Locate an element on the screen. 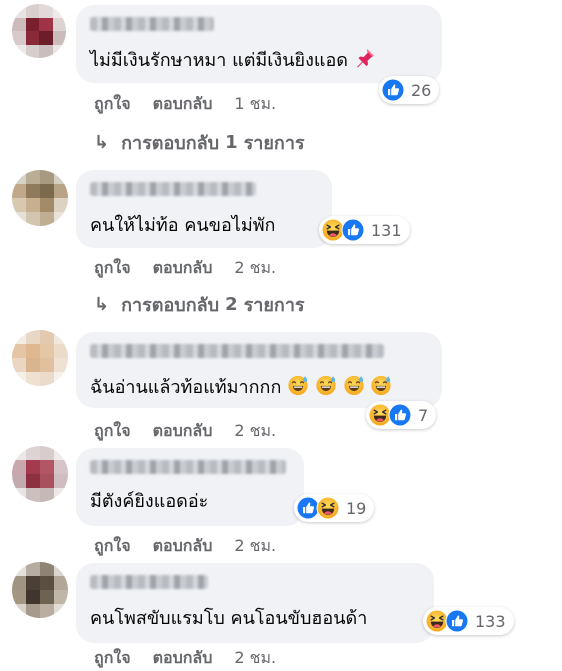 This screenshot has height=671, width=562. timestamp: 1 ชม. is located at coordinates (255, 104).